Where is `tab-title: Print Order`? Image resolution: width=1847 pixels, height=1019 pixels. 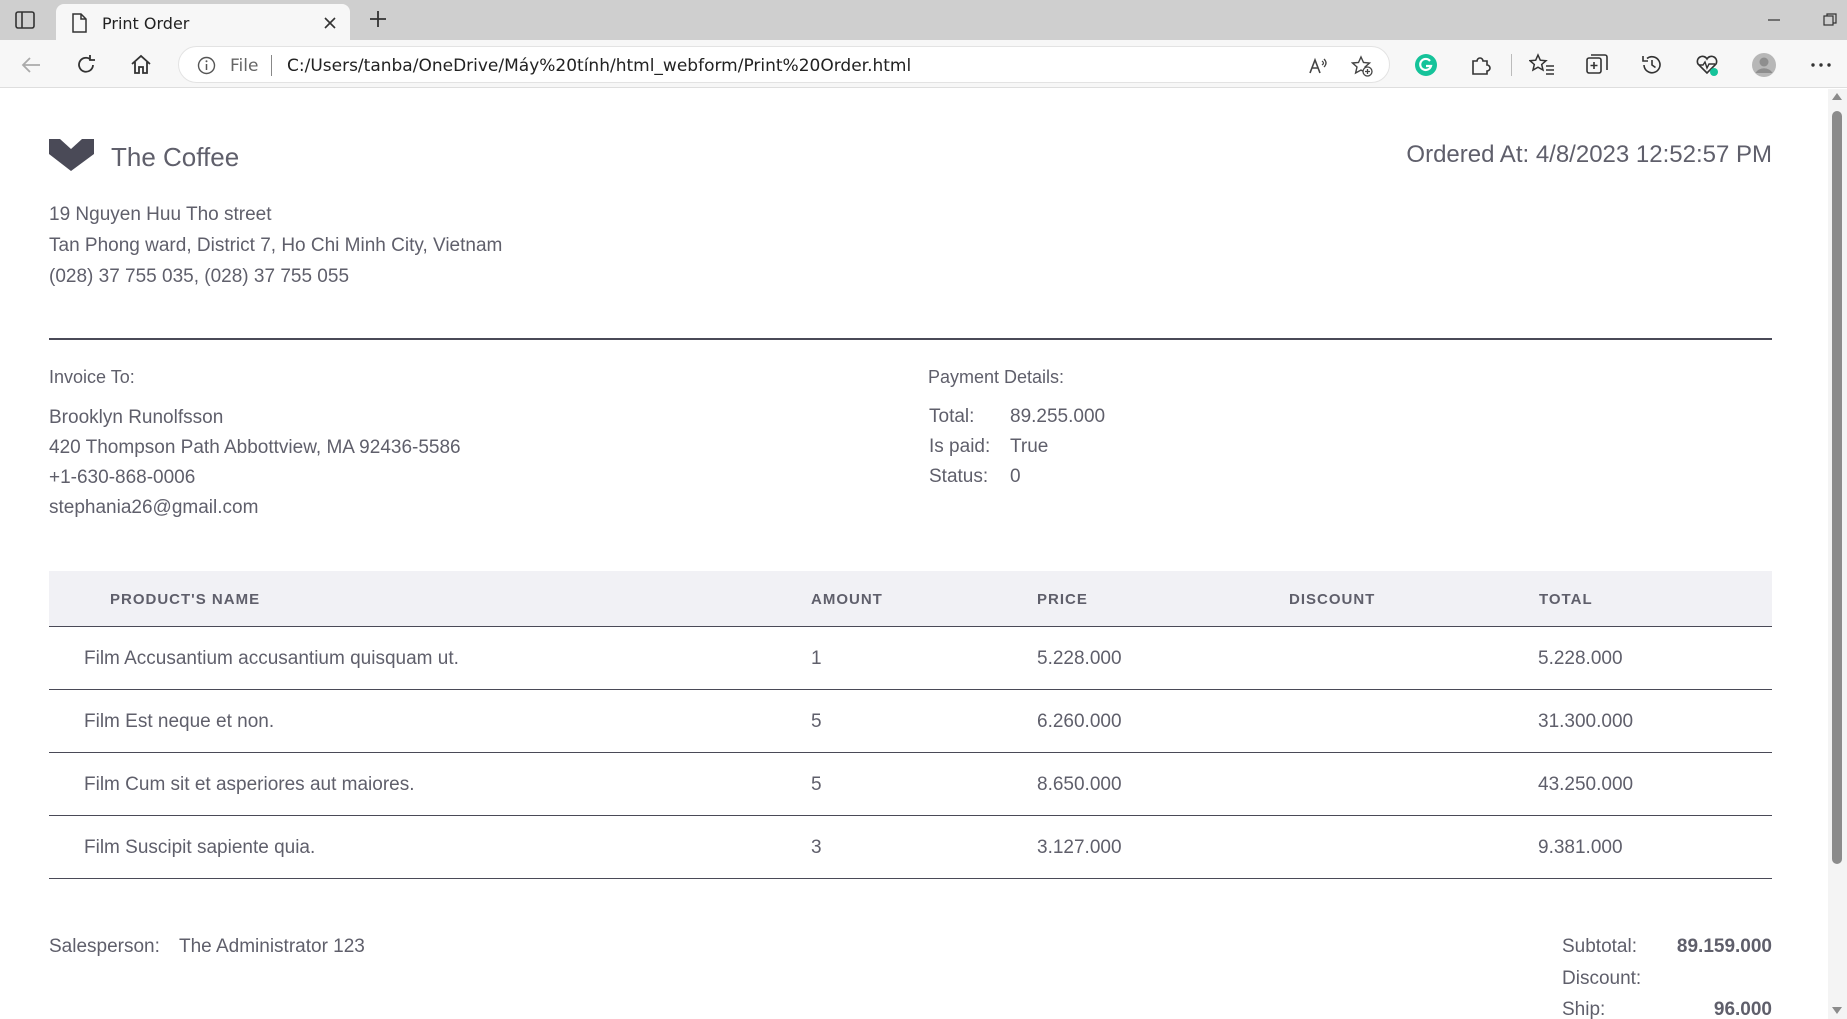 tab-title: Print Order is located at coordinates (146, 23).